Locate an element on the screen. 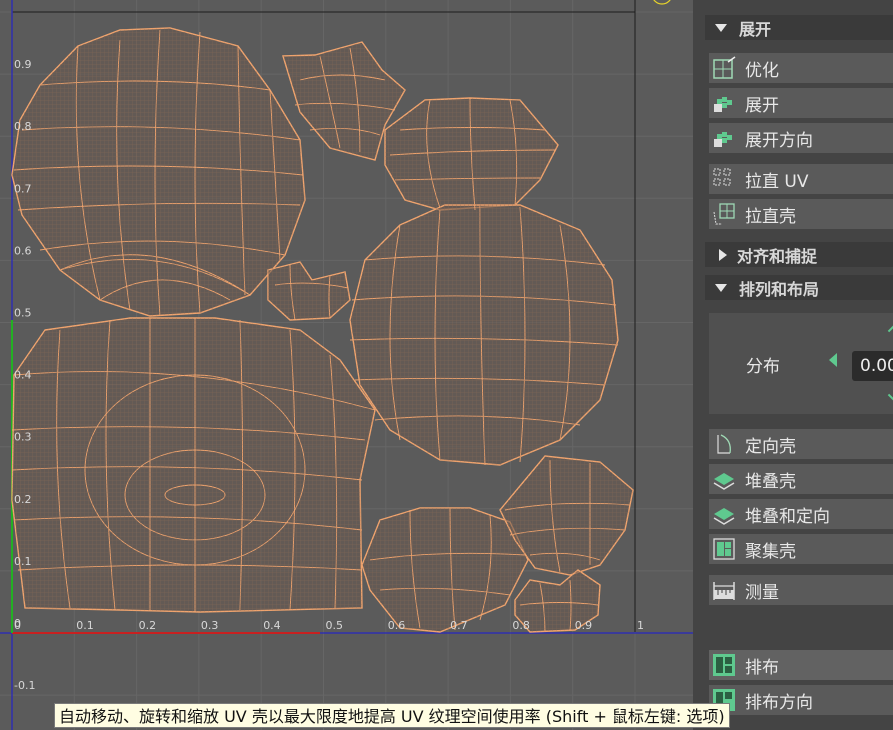 This screenshot has width=893, height=730. section-unfold: 展开 is located at coordinates (799, 27).